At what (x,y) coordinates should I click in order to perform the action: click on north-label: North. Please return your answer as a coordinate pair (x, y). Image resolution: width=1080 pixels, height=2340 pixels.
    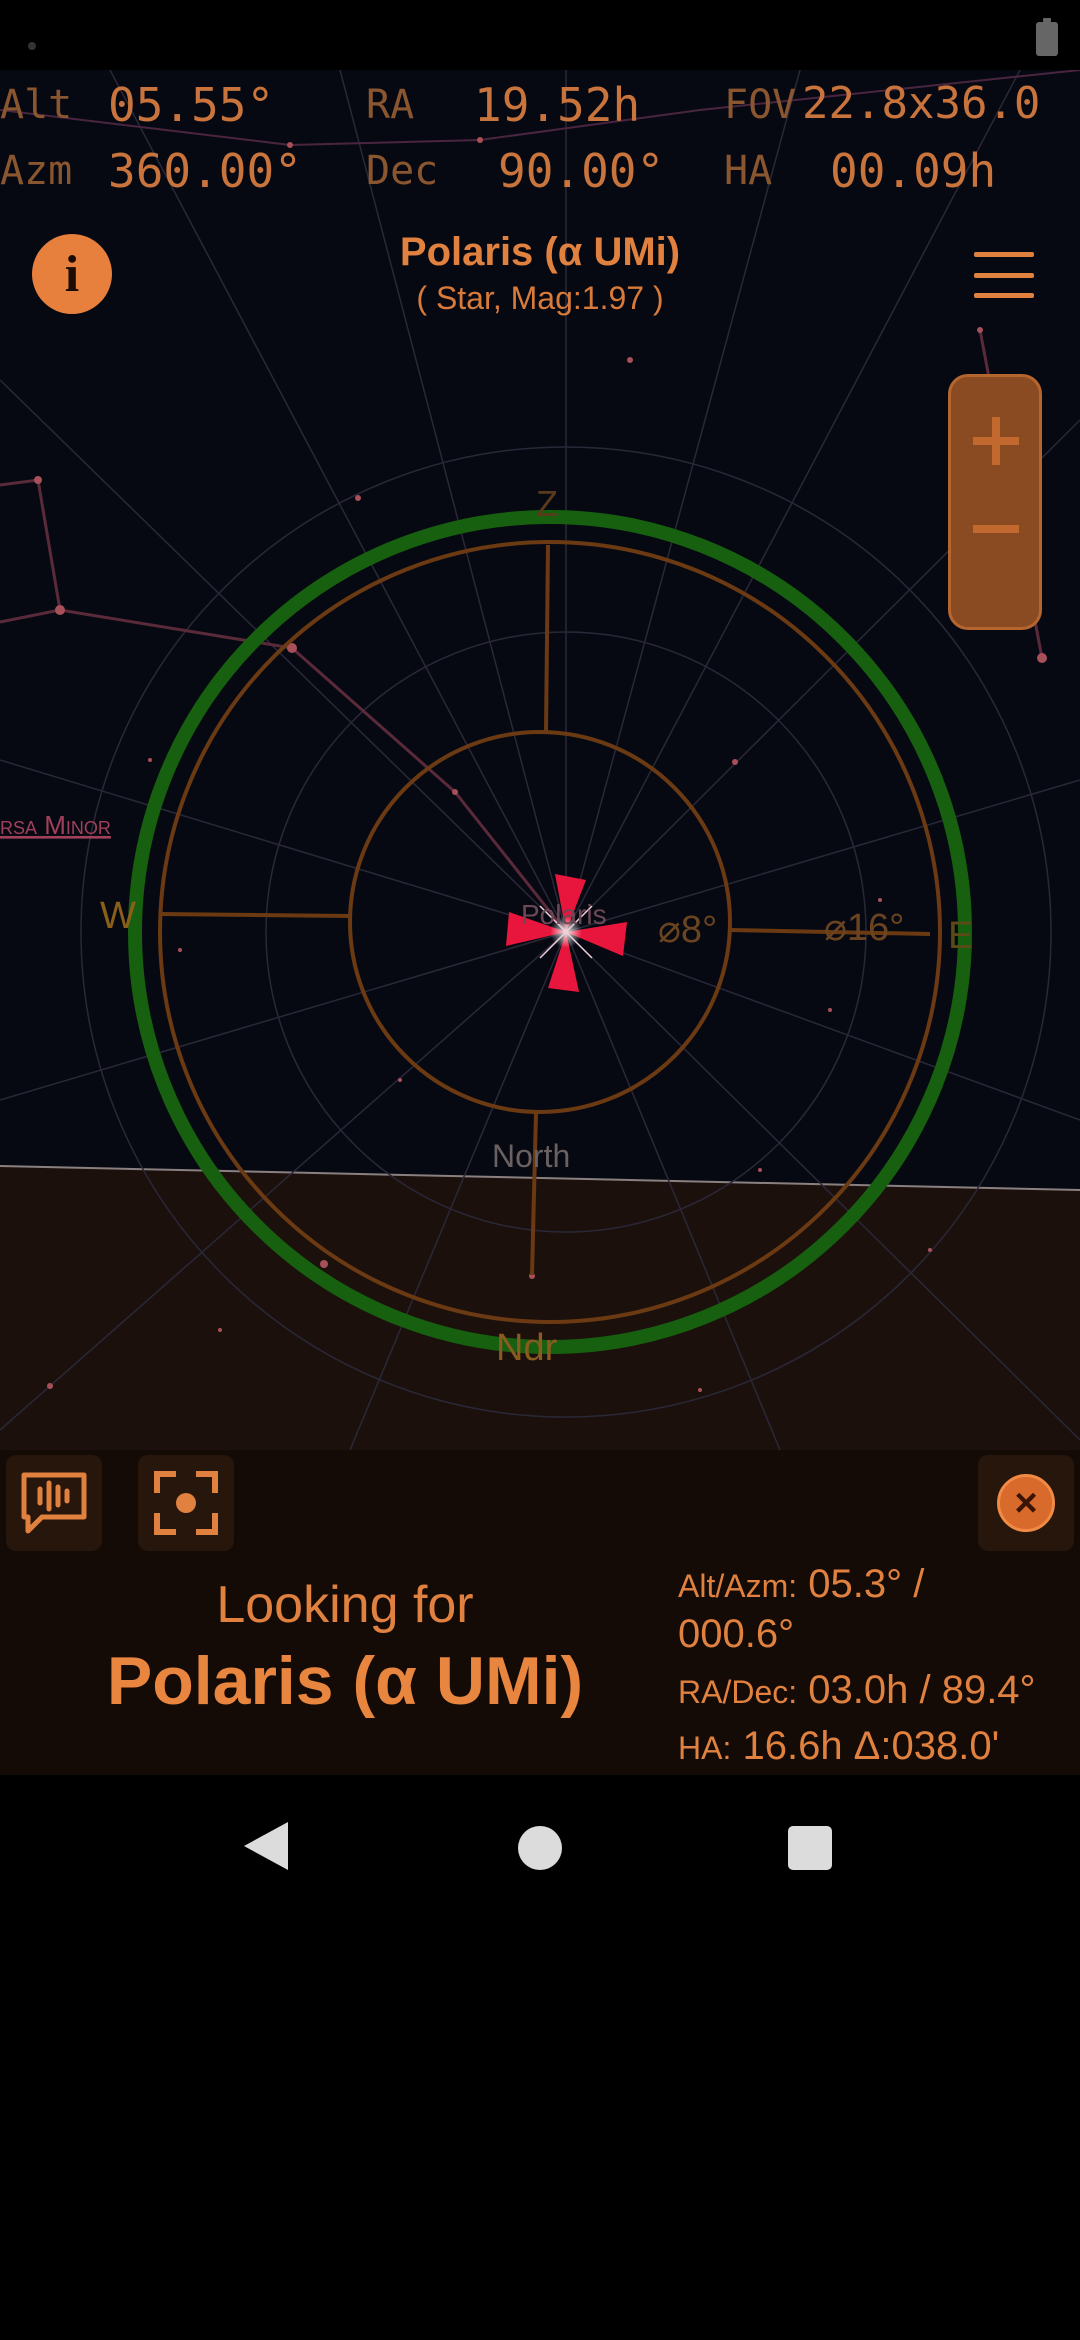
    Looking at the image, I should click on (531, 1156).